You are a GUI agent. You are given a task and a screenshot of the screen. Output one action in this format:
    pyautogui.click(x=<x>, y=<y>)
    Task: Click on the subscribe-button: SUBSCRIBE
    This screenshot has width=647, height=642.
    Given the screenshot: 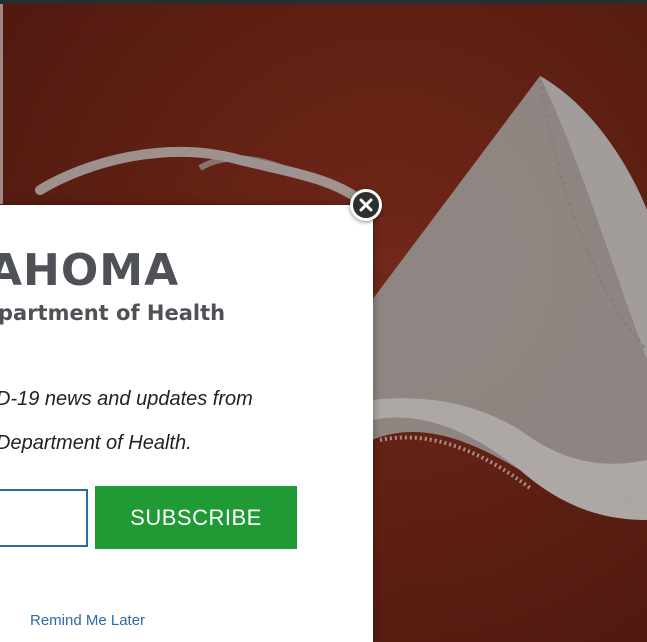 What is the action you would take?
    pyautogui.click(x=196, y=517)
    